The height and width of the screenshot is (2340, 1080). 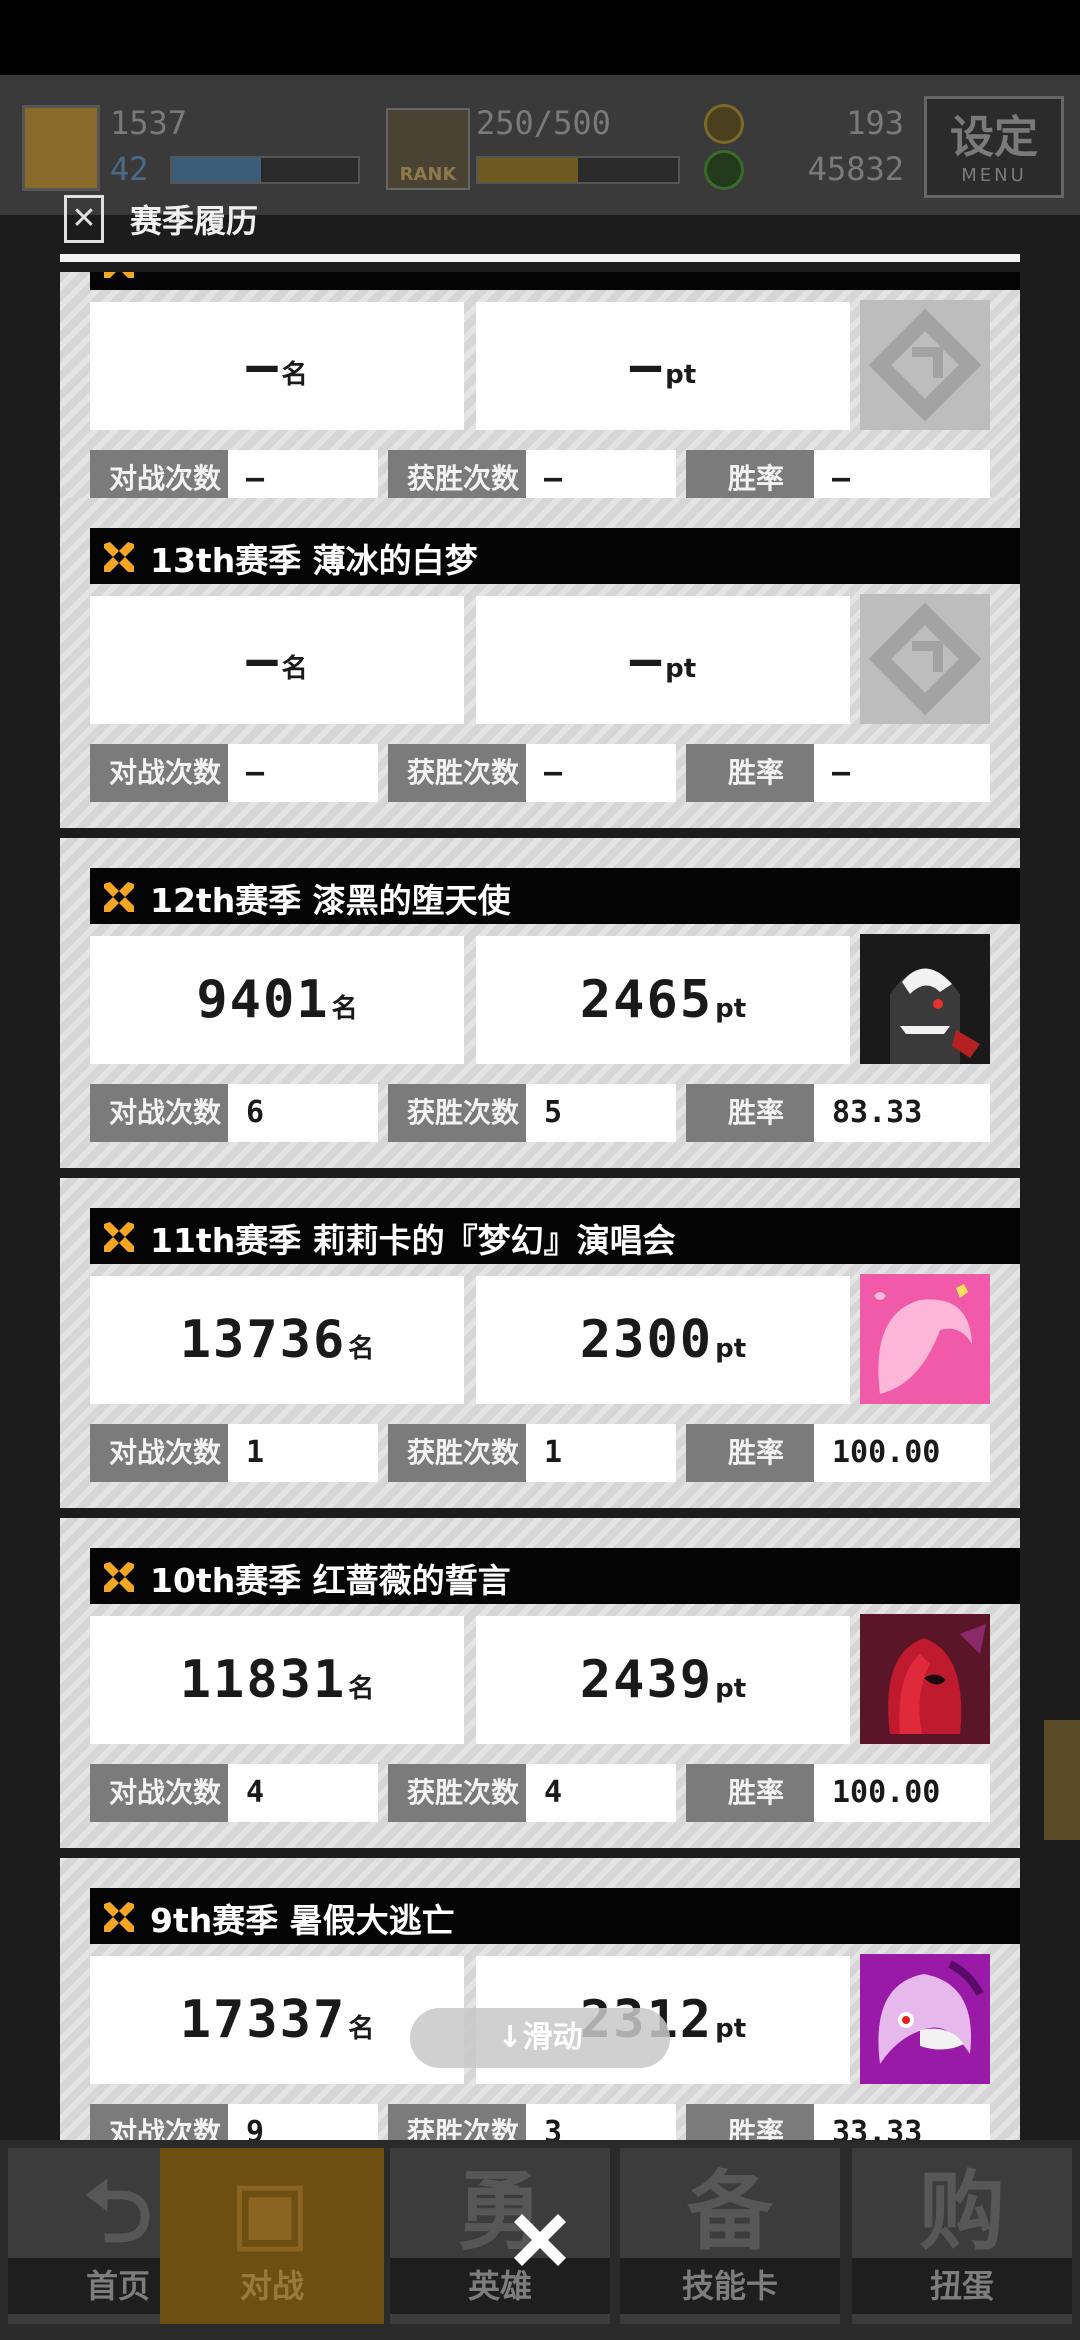 What do you see at coordinates (902, 1113) in the screenshot?
I see `stat-value: 83.33` at bounding box center [902, 1113].